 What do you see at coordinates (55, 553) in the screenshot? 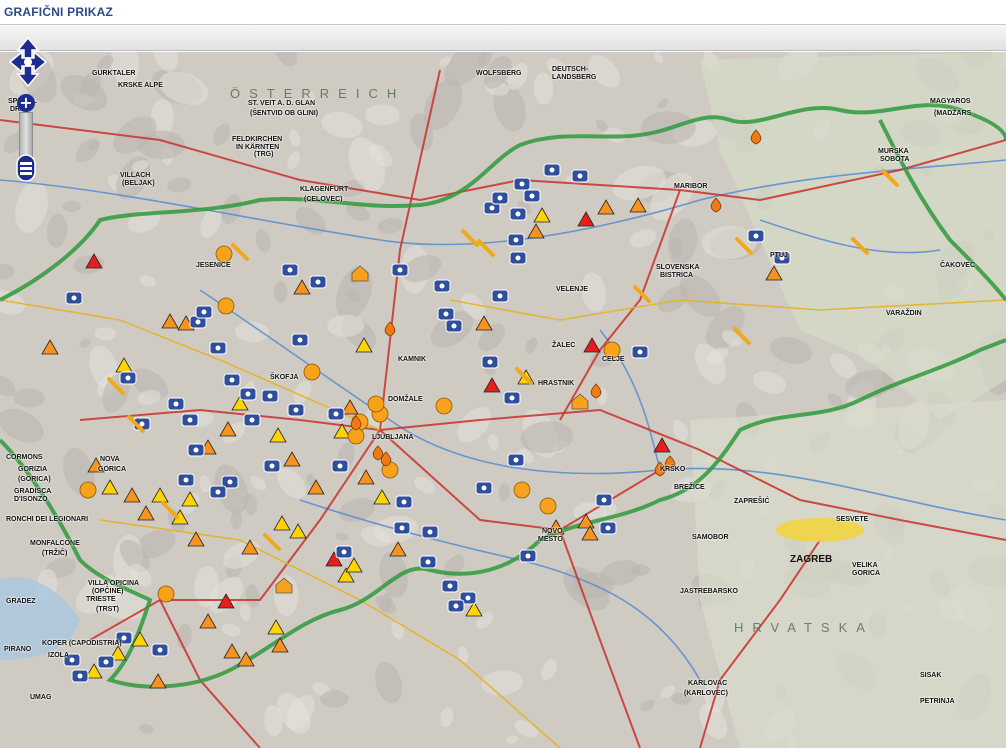
I see `place-label: (TRŽIČ)` at bounding box center [55, 553].